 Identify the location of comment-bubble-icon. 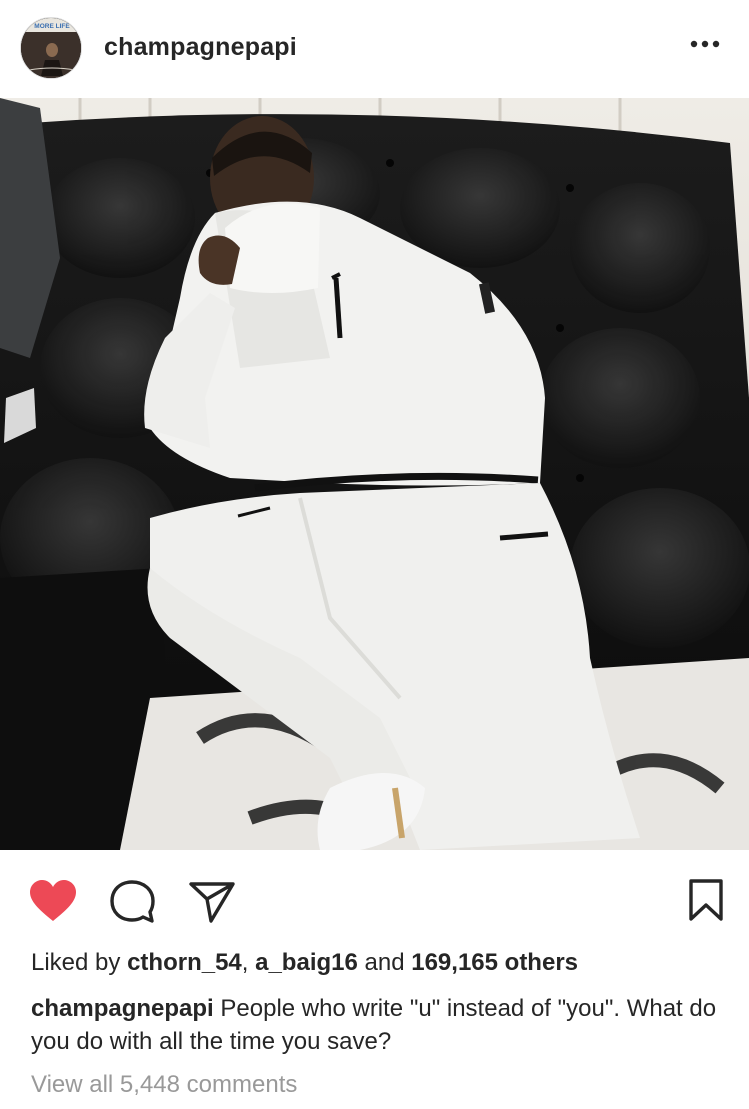
(132, 904).